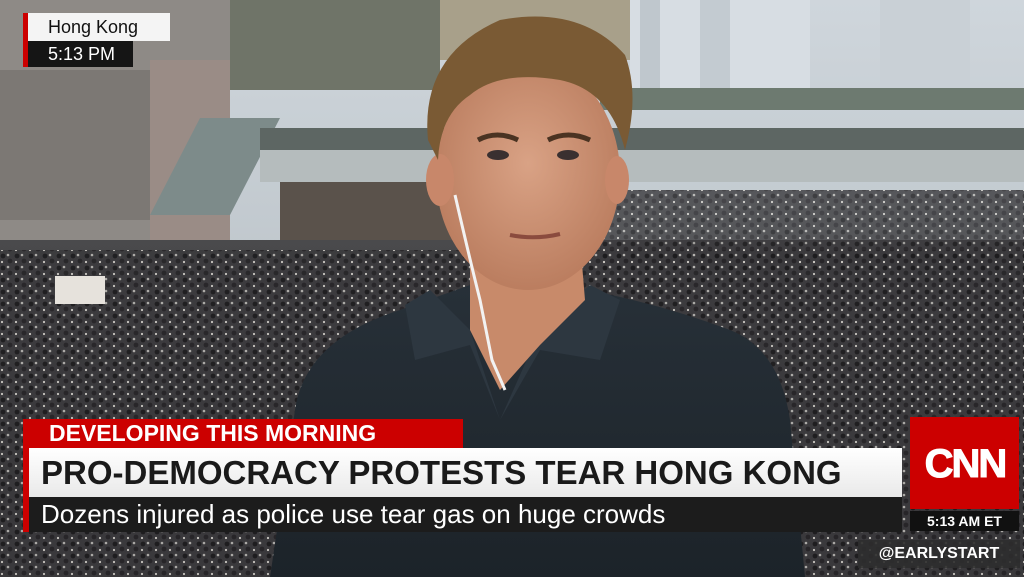  I want to click on network-logo-text: CNN, so click(964, 464).